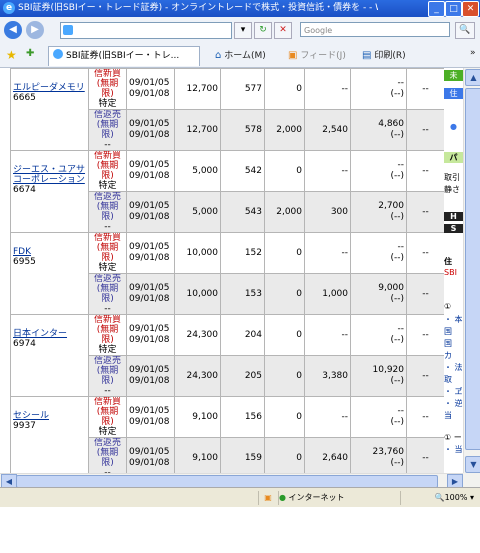  Describe the element at coordinates (436, 9) in the screenshot. I see `minimize-button: _` at that location.